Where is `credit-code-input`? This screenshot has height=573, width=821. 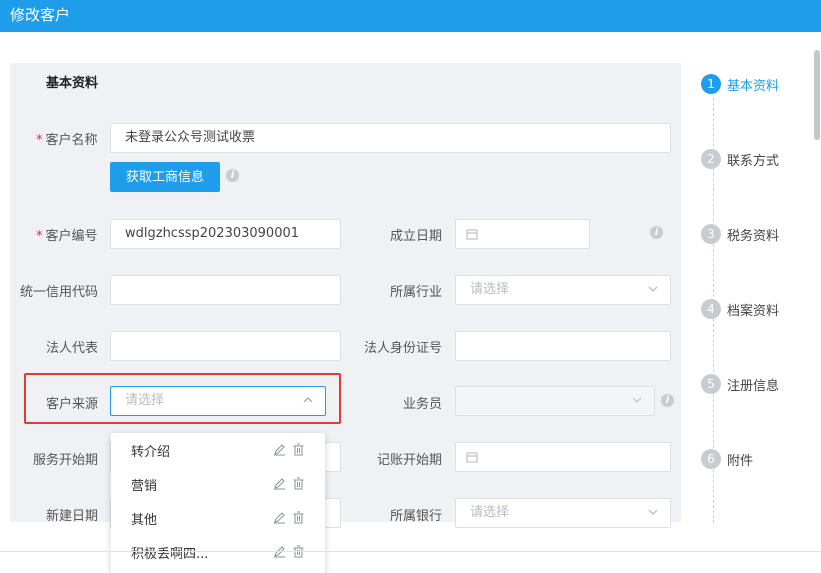
credit-code-input is located at coordinates (225, 290).